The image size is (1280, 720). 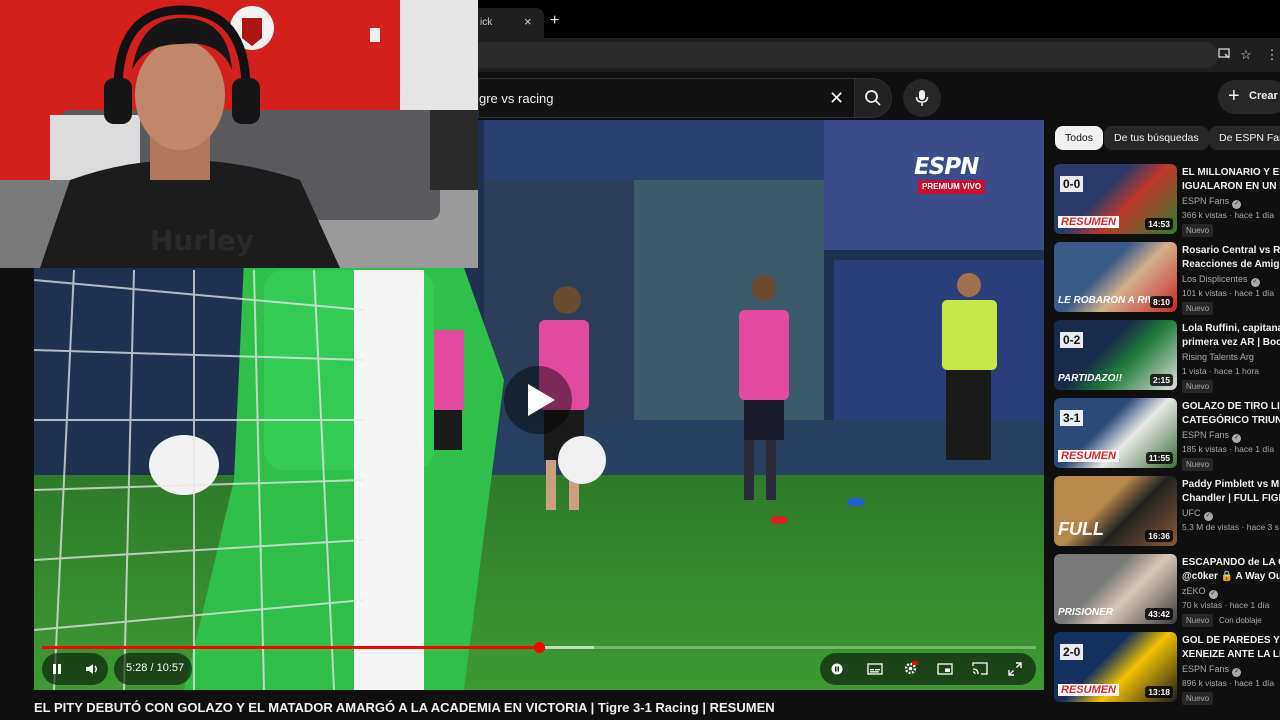 What do you see at coordinates (486, 22) in the screenshot?
I see `tab-title: ick` at bounding box center [486, 22].